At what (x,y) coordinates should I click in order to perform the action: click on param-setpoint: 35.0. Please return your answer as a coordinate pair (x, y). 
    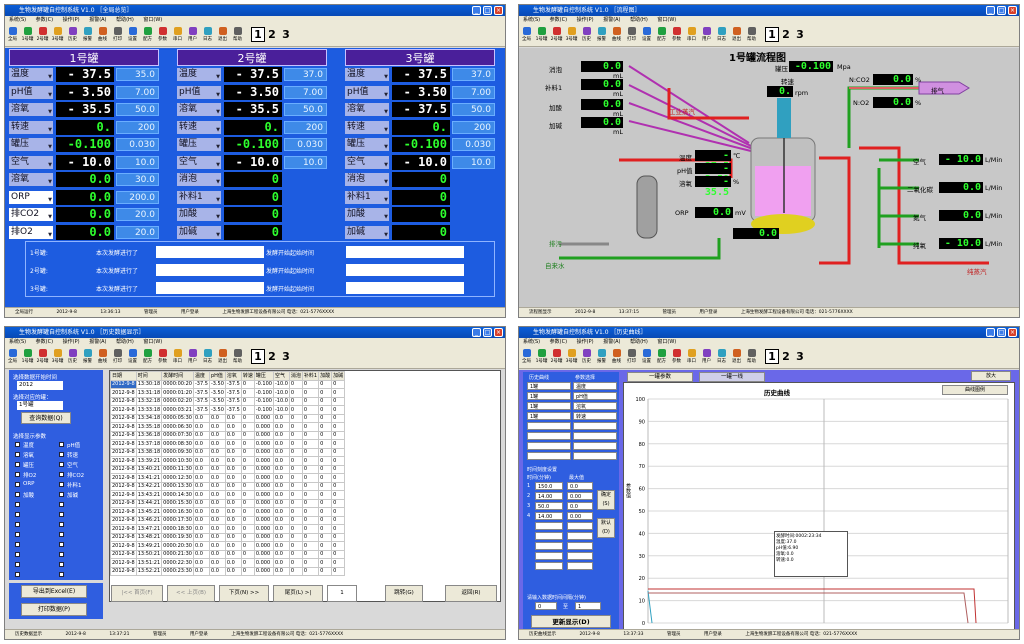
    Looking at the image, I should click on (137, 74).